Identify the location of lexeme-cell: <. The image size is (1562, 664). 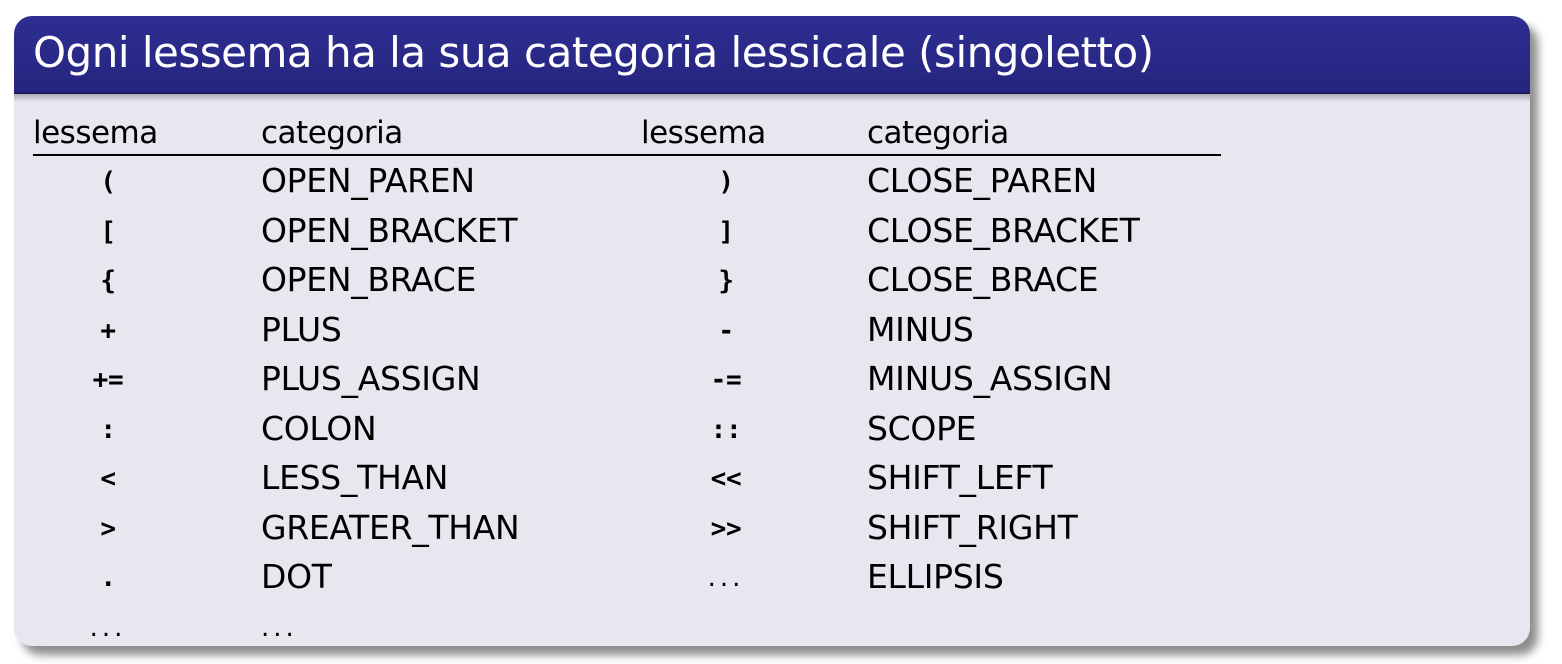
(108, 479).